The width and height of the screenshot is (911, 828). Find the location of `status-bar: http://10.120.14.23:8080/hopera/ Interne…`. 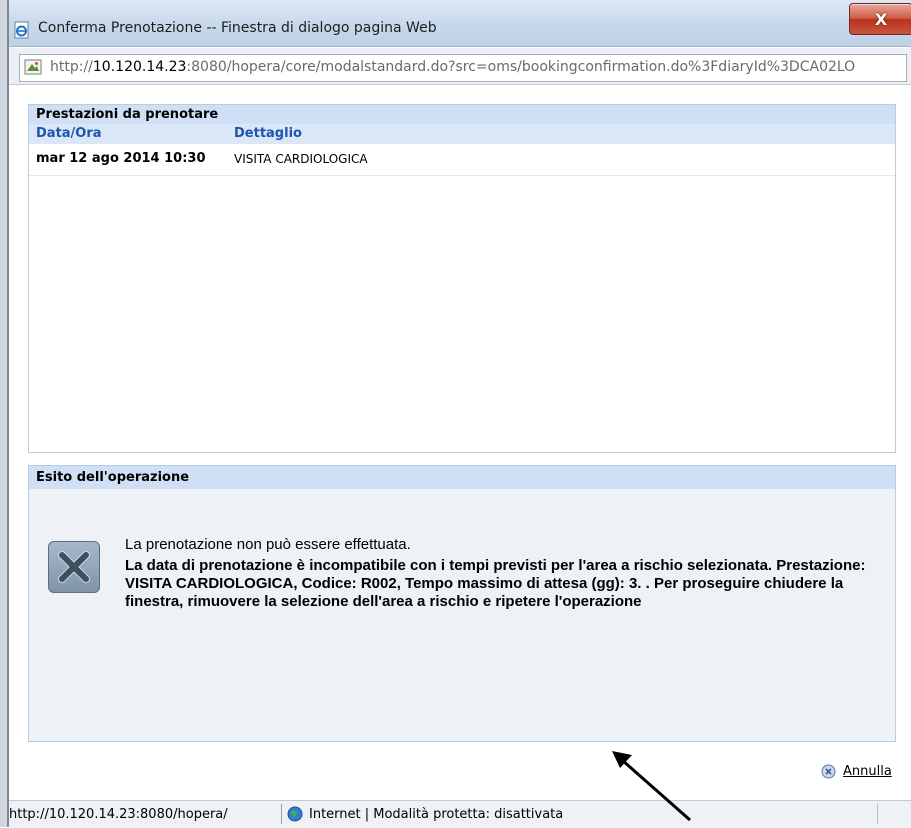

status-bar: http://10.120.14.23:8080/hopera/ Interne… is located at coordinates (460, 814).